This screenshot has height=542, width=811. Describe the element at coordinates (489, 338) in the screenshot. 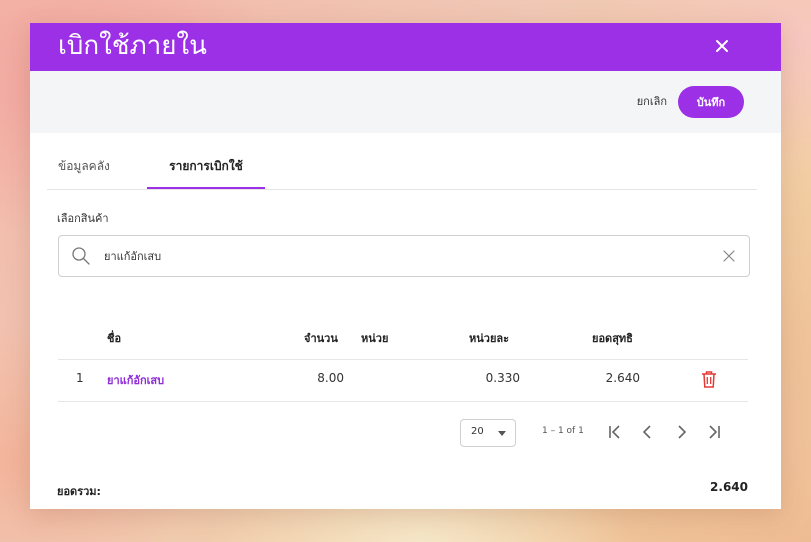

I see `column-header-per-unit: หน่วยละ` at that location.